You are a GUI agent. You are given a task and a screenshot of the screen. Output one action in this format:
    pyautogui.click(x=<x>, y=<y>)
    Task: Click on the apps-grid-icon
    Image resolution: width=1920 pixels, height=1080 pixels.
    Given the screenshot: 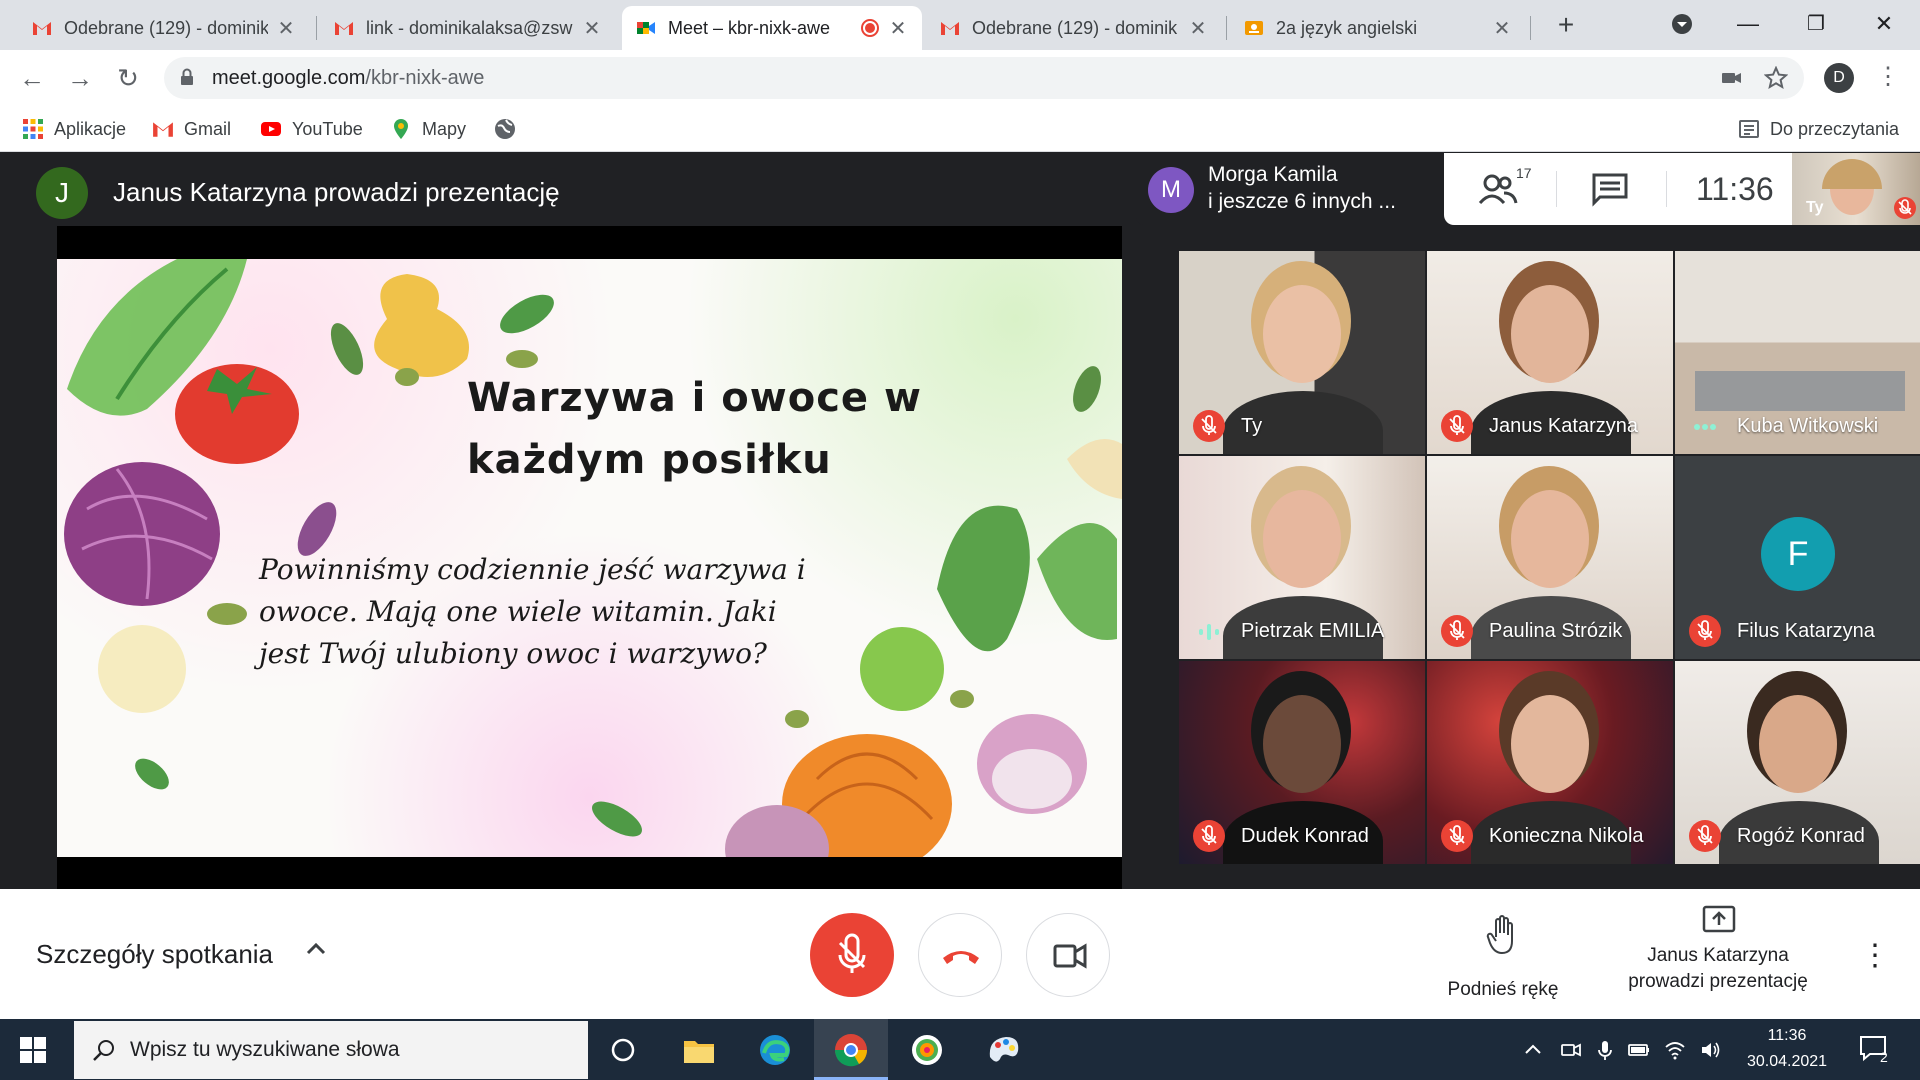 What is the action you would take?
    pyautogui.click(x=33, y=129)
    